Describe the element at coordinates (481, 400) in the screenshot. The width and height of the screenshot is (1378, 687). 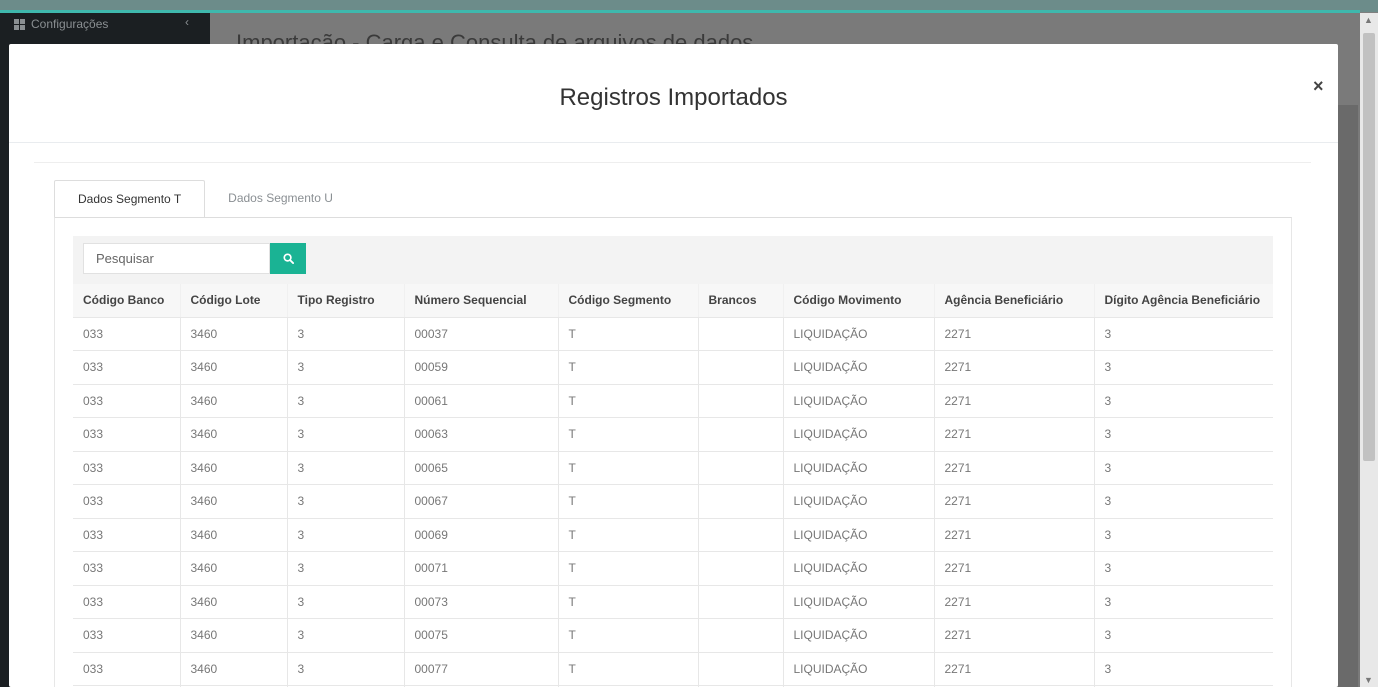
I see `table-cell: 00061` at that location.